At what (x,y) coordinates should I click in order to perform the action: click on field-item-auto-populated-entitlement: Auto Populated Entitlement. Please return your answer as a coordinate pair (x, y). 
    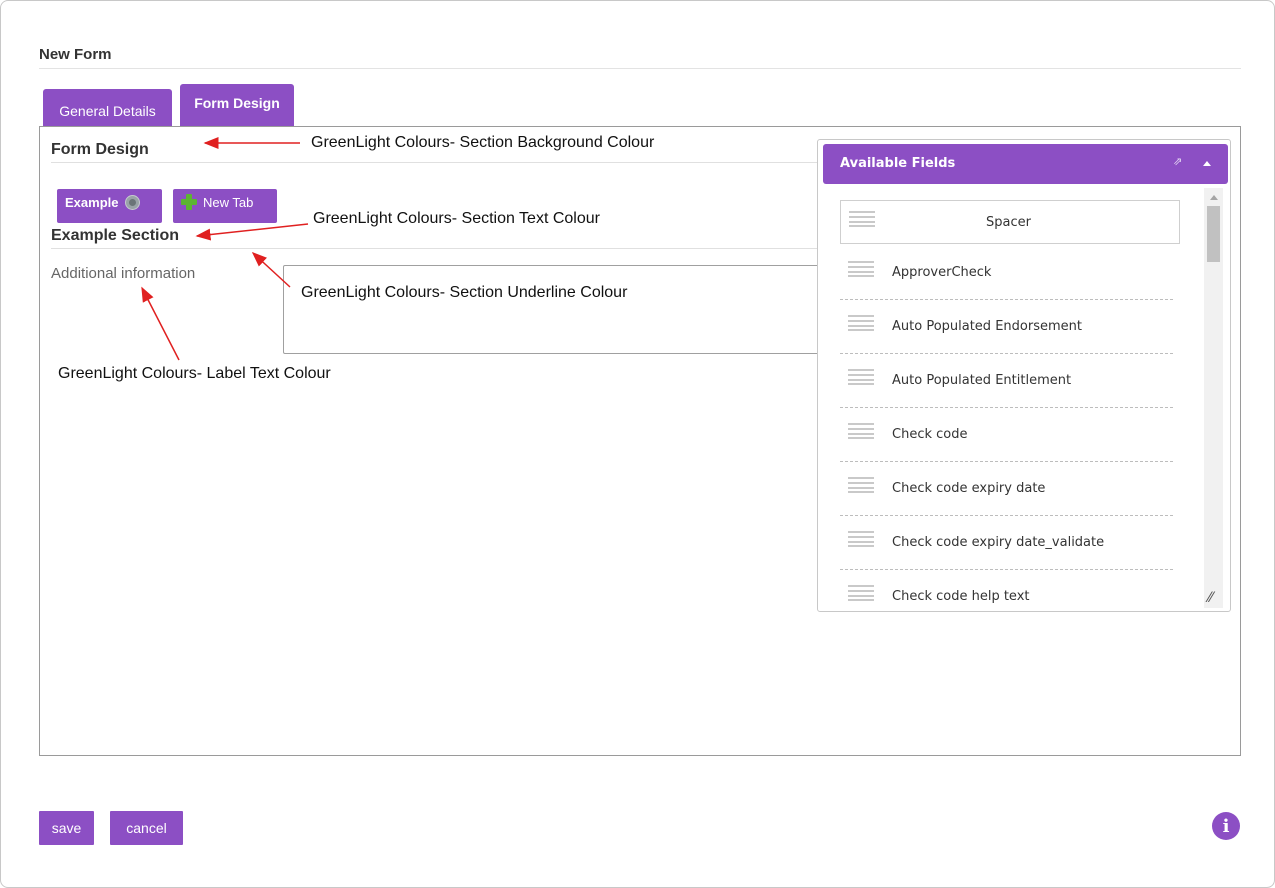
    Looking at the image, I should click on (1006, 381).